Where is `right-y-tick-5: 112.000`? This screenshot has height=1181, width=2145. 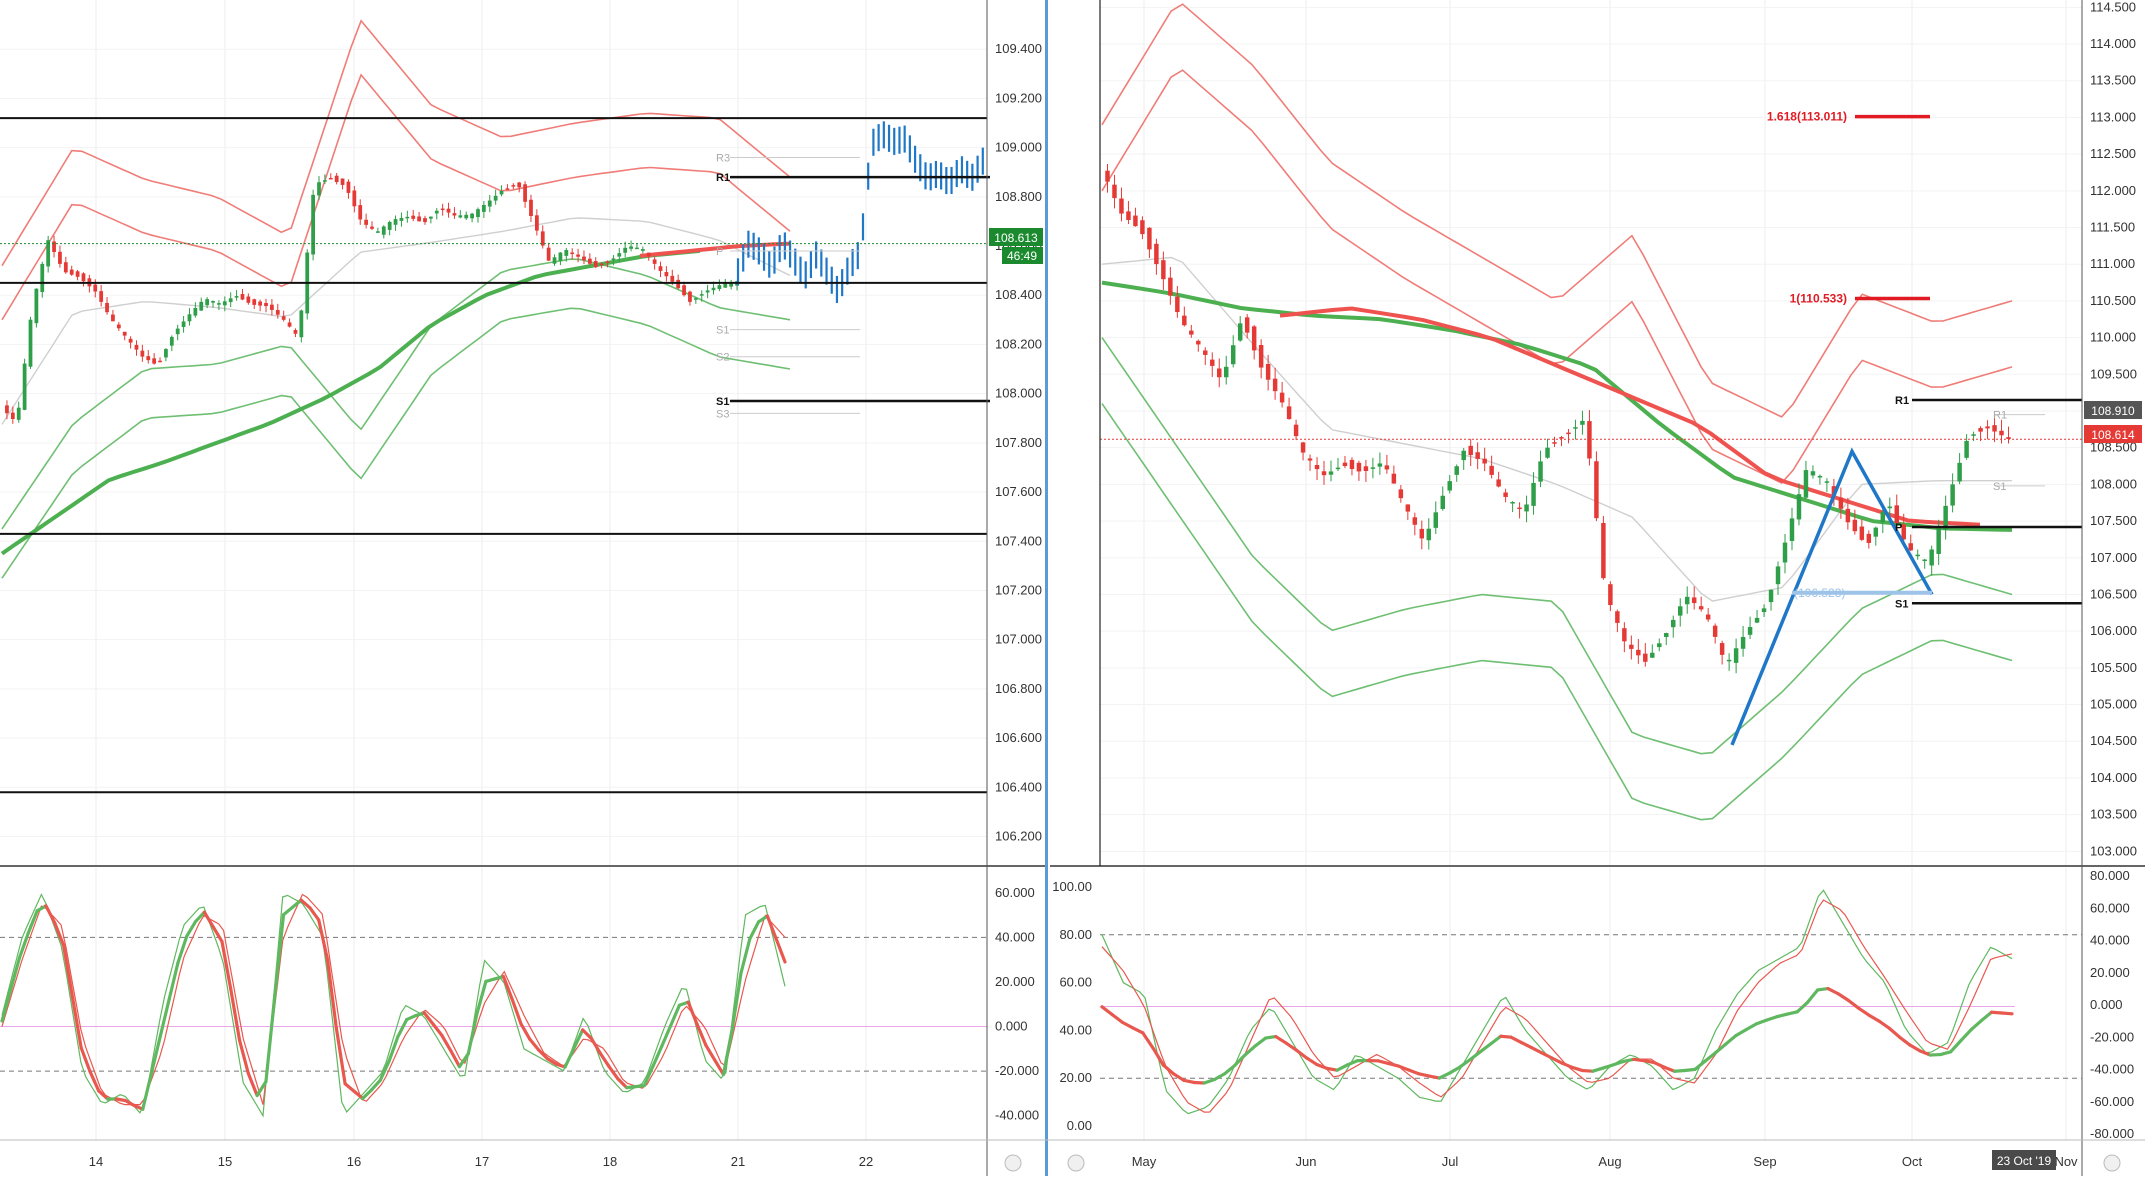
right-y-tick-5: 112.000 is located at coordinates (2113, 190).